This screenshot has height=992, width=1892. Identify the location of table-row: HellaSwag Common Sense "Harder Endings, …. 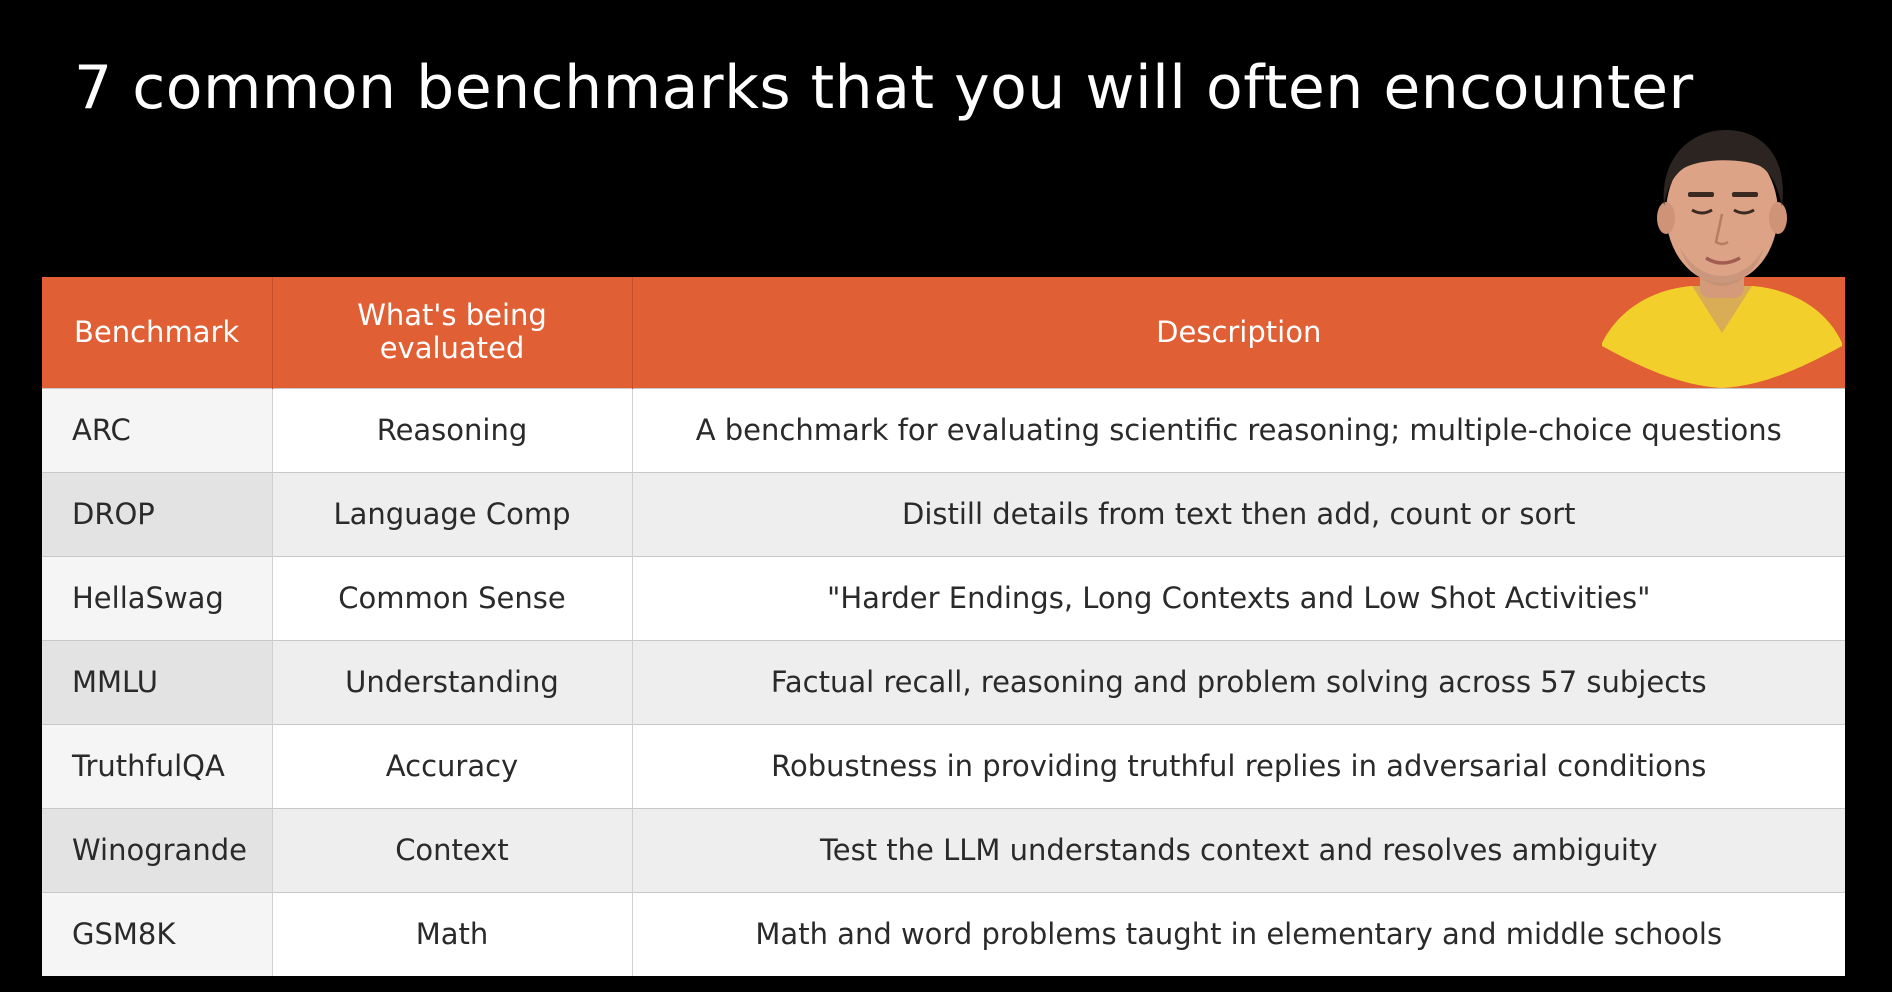
(943, 597).